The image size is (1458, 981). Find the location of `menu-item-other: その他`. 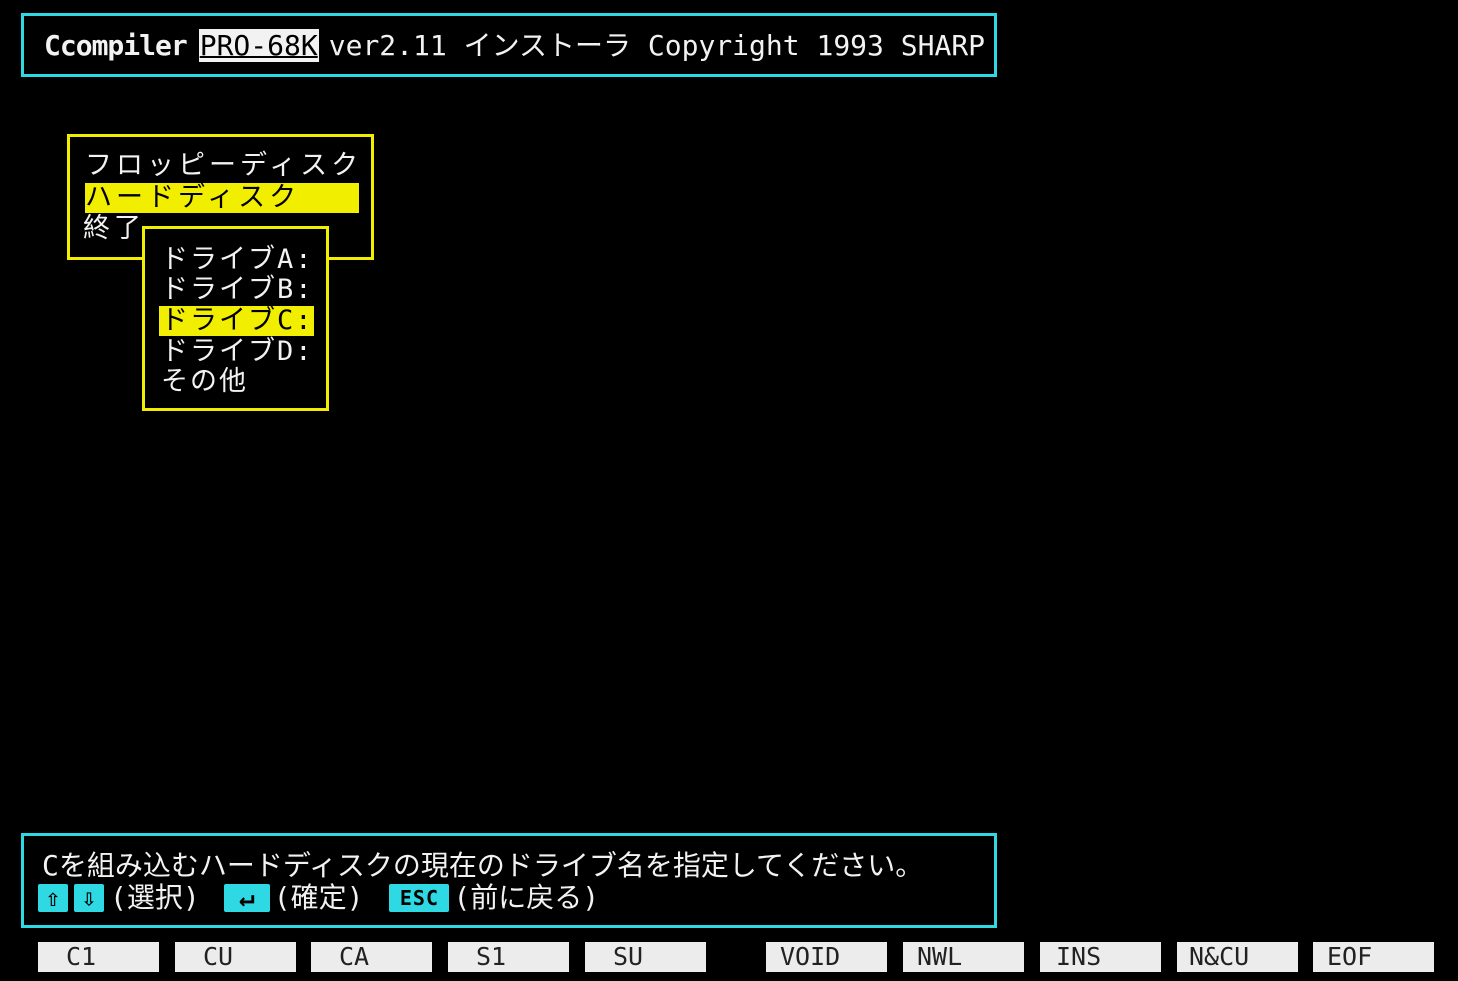

menu-item-other: その他 is located at coordinates (204, 382).